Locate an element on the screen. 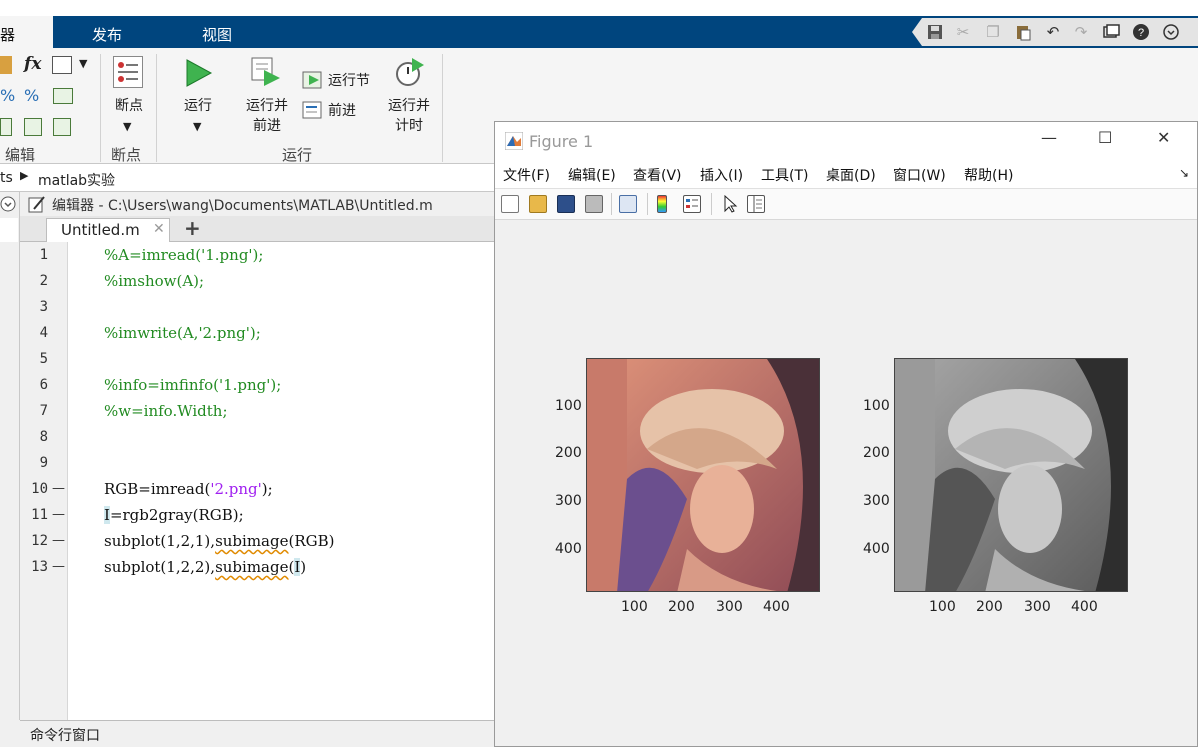 This screenshot has height=747, width=1198. uncomment-icon: % is located at coordinates (31, 95).